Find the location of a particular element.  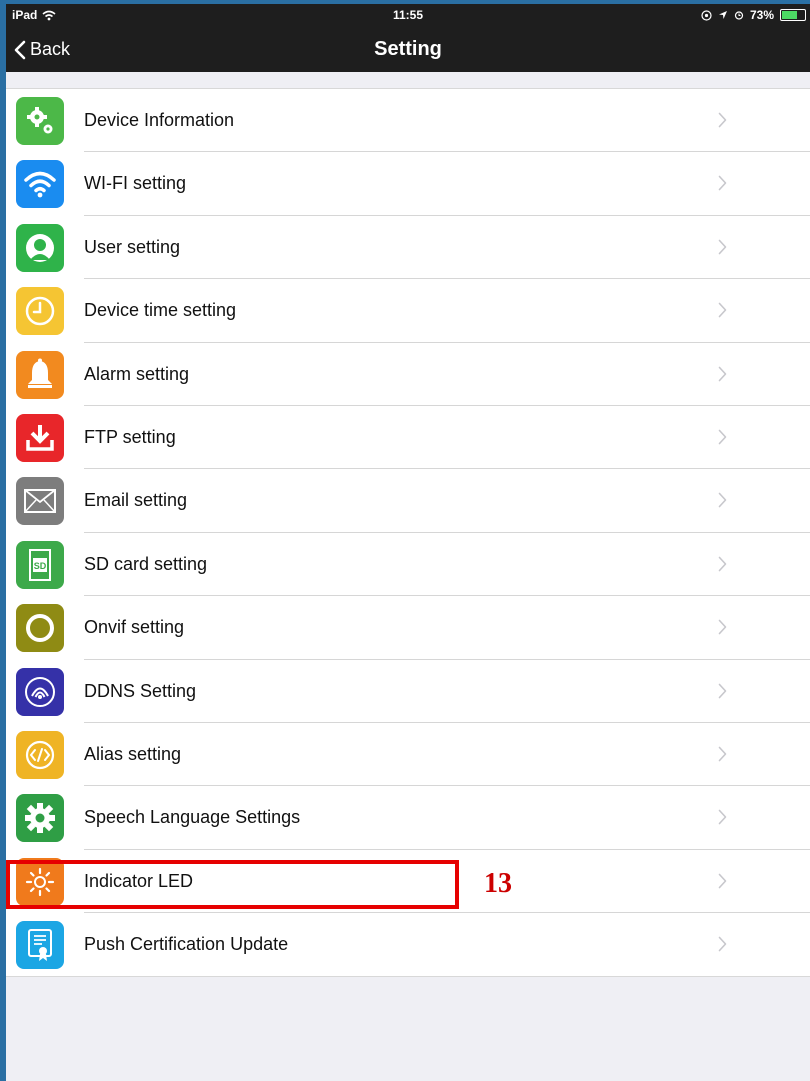

list-item: Alarm setting is located at coordinates (408, 374).